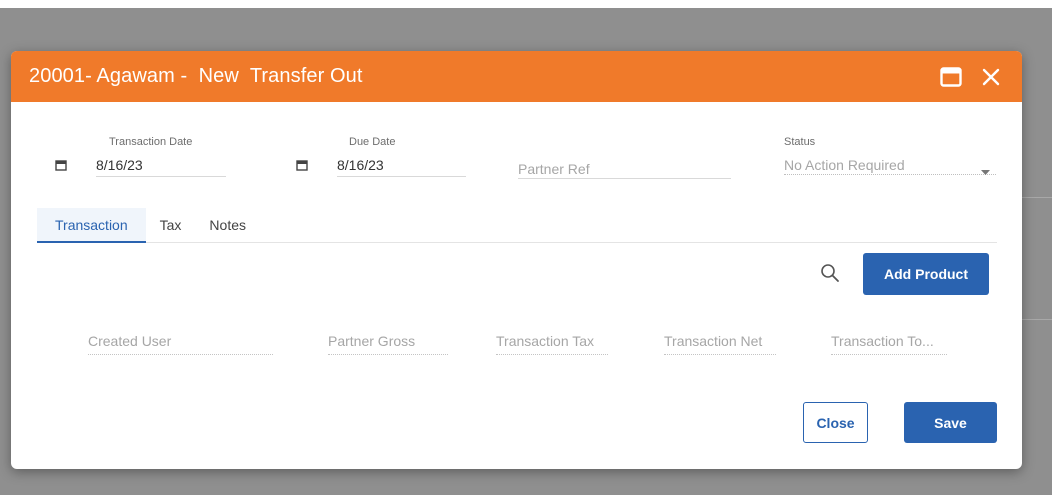  Describe the element at coordinates (516, 76) in the screenshot. I see `dialog-header: 20001- Agawam - New Transfer Out` at that location.